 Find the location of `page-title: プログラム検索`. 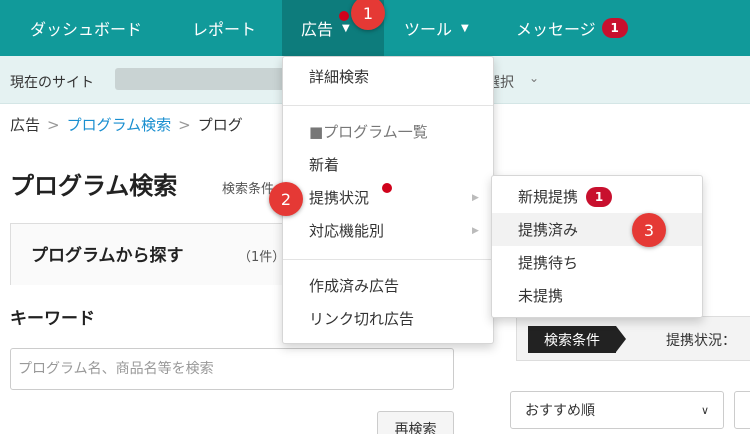

page-title: プログラム検索 is located at coordinates (94, 186).